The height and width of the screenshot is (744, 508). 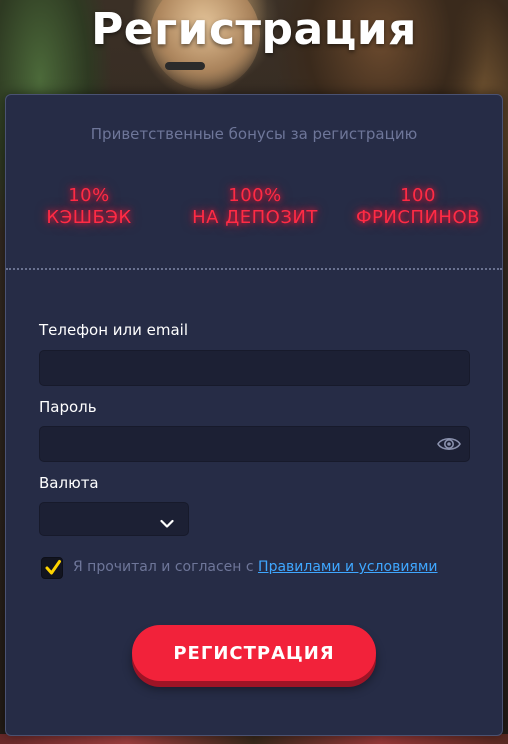 I want to click on dotted-divider, so click(x=254, y=269).